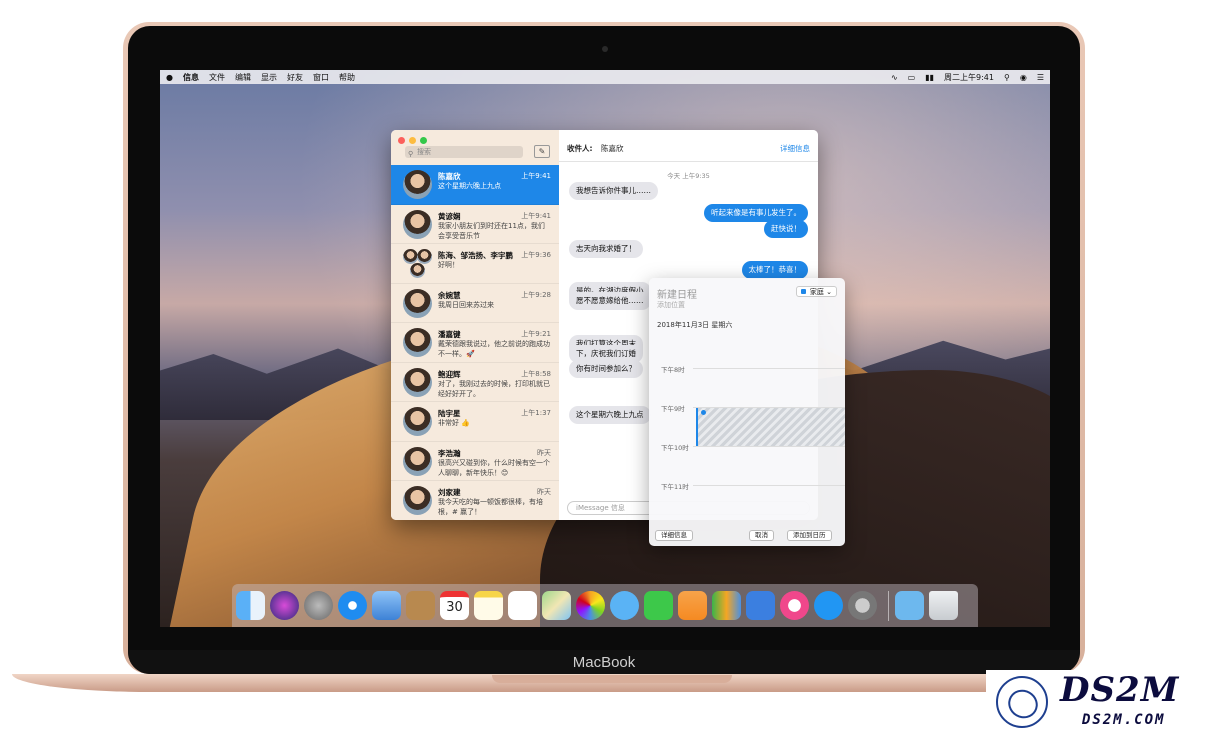  What do you see at coordinates (386, 605) in the screenshot?
I see `mail-icon` at bounding box center [386, 605].